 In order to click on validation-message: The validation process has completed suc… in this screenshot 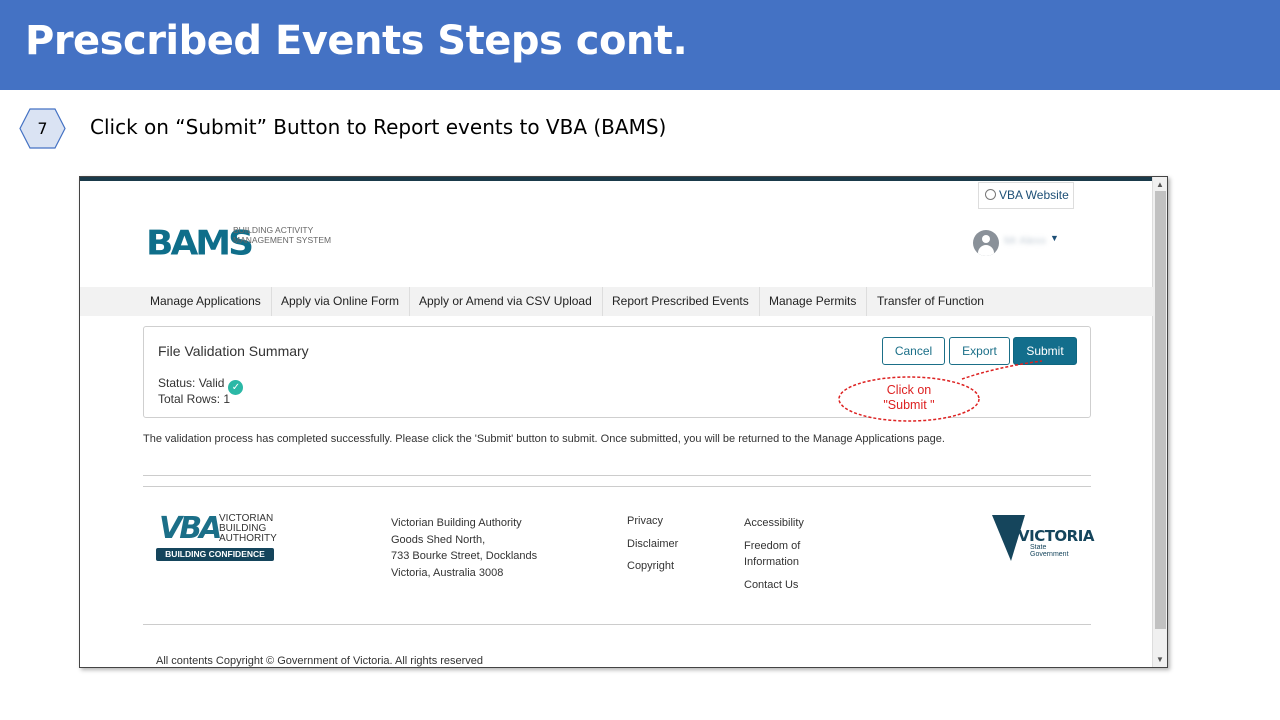, I will do `click(544, 439)`.